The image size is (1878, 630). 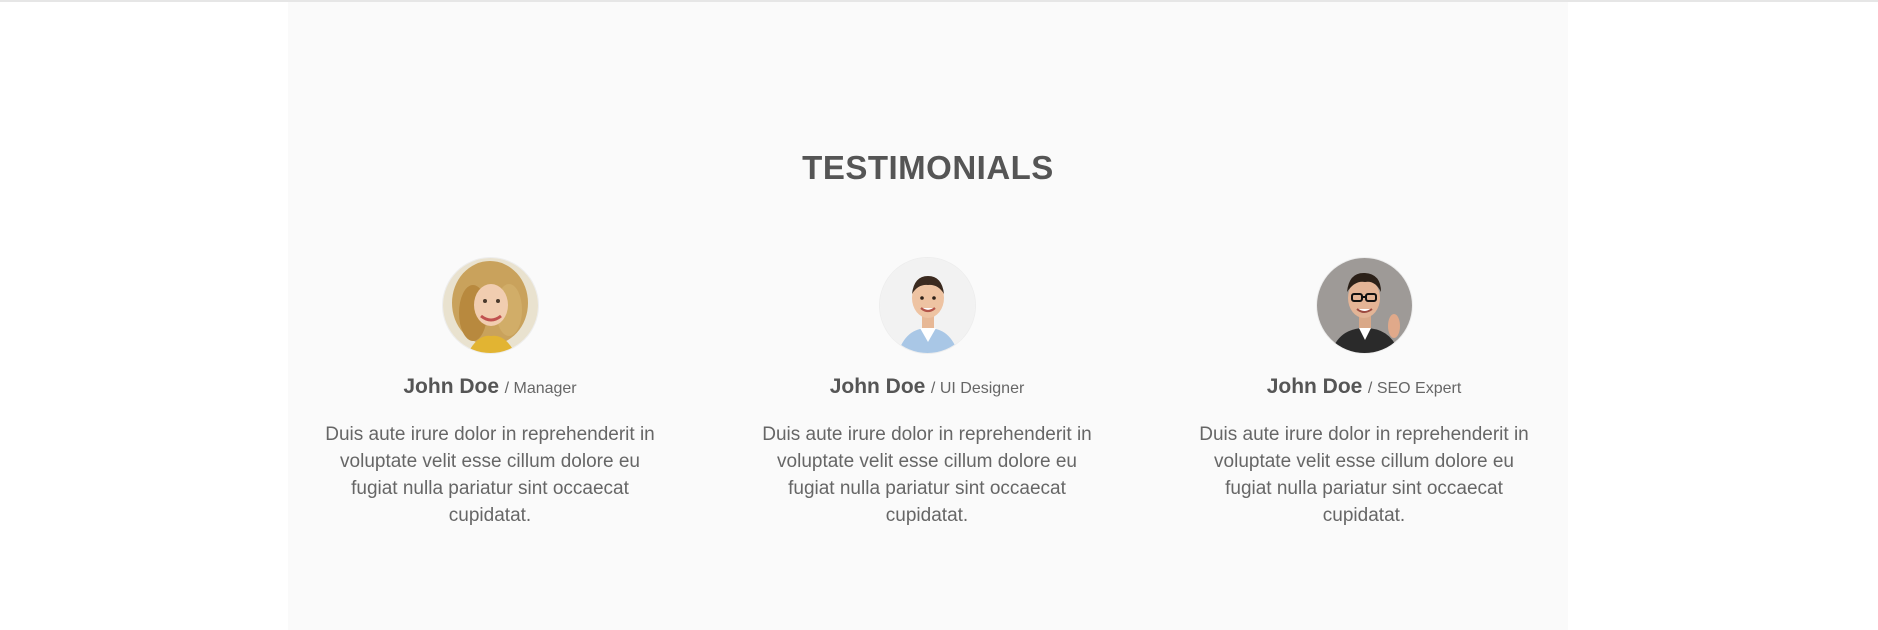 What do you see at coordinates (540, 388) in the screenshot?
I see `author-role: / Manager` at bounding box center [540, 388].